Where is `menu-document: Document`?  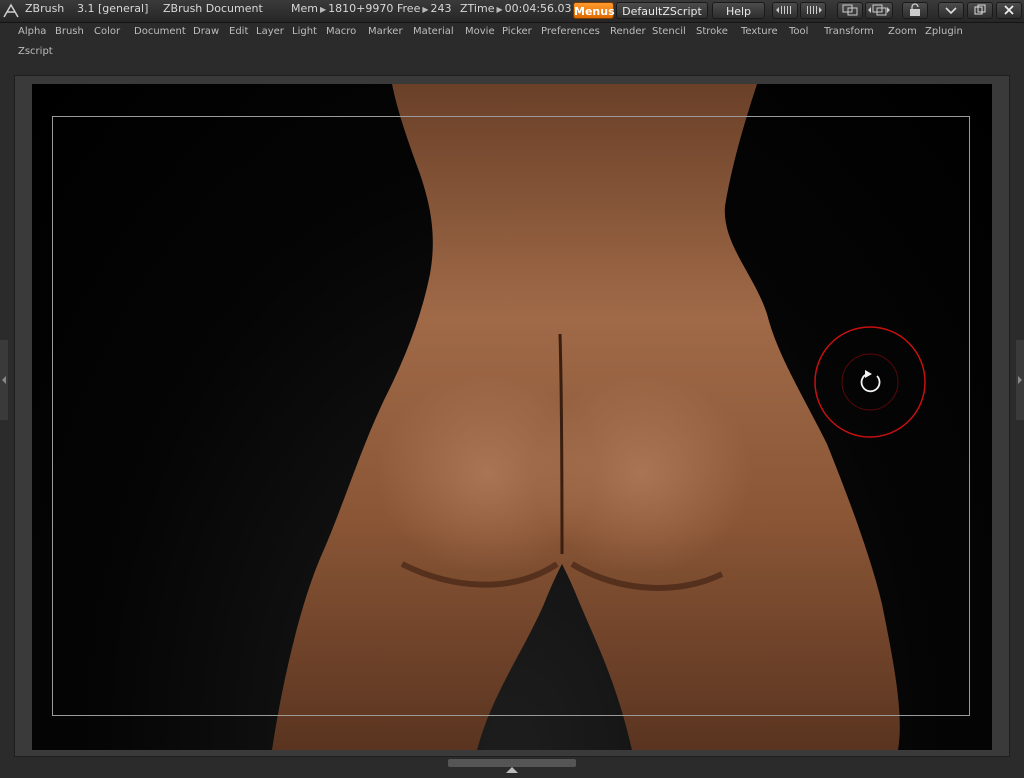 menu-document: Document is located at coordinates (160, 31).